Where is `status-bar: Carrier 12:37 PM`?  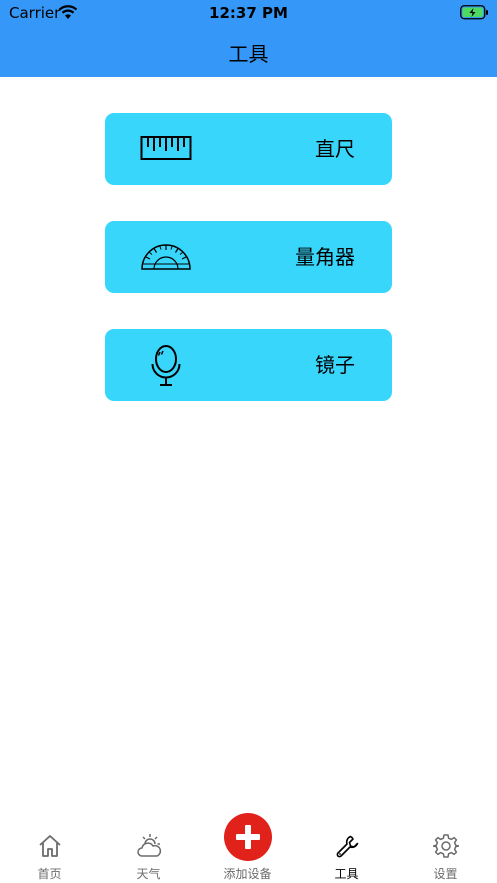
status-bar: Carrier 12:37 PM is located at coordinates (248, 13).